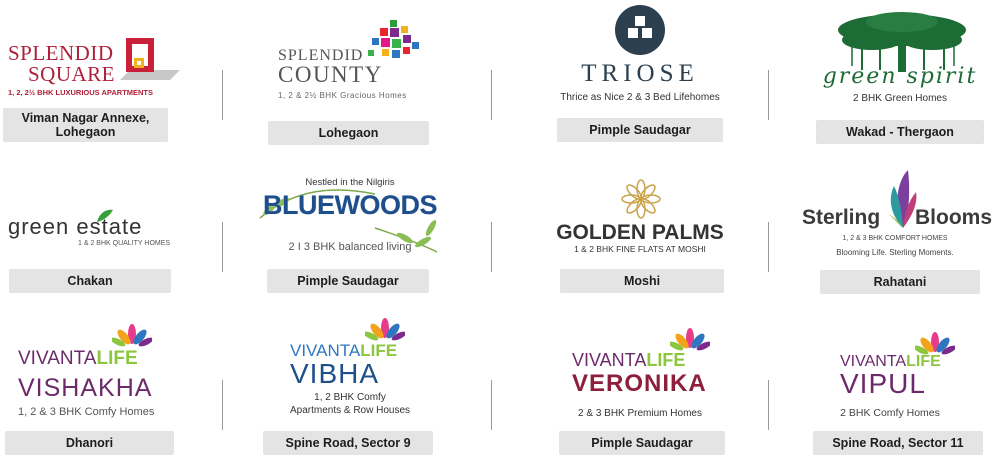  Describe the element at coordinates (335, 373) in the screenshot. I see `project-name: VIBHA` at that location.